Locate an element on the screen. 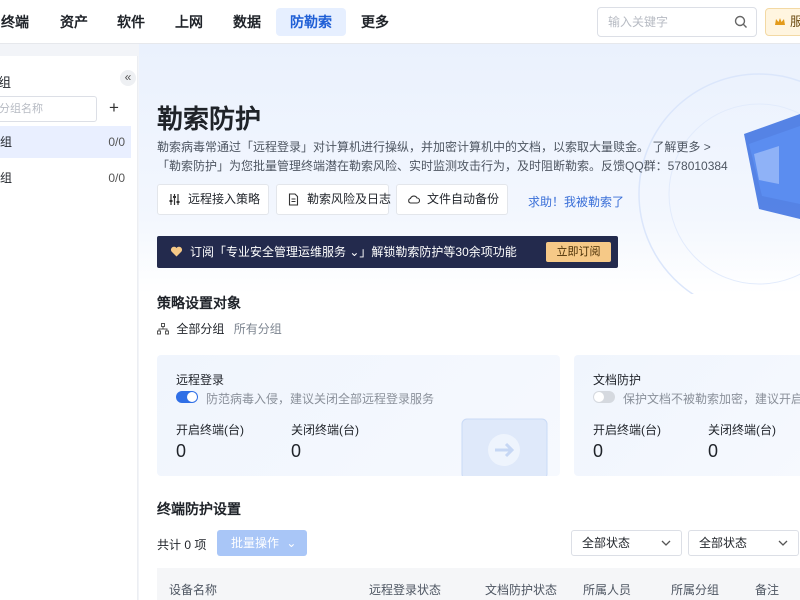 The image size is (800, 600). search-icon is located at coordinates (741, 22).